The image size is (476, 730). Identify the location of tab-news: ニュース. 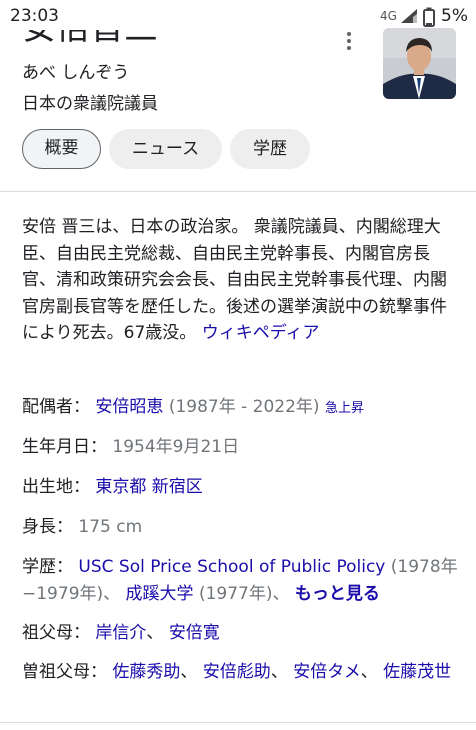
(165, 149).